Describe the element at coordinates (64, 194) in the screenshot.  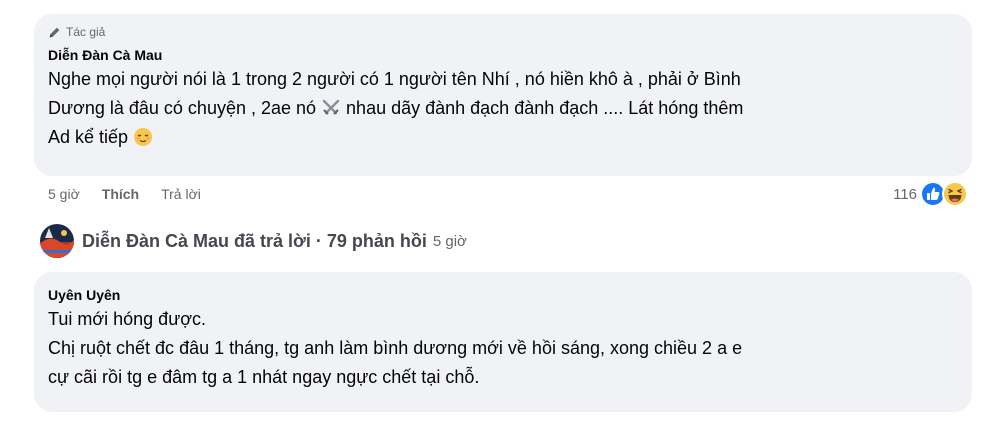
I see `comment-time: 5 giờ` at that location.